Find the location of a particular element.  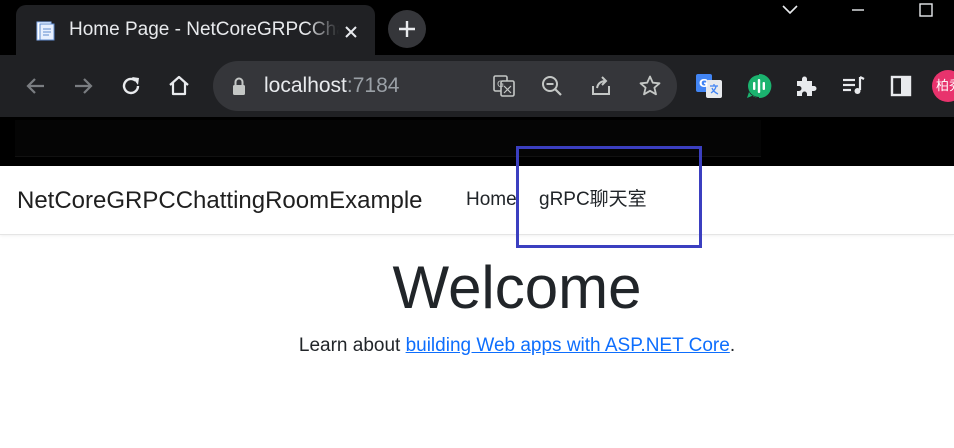

share-button is located at coordinates (601, 86).